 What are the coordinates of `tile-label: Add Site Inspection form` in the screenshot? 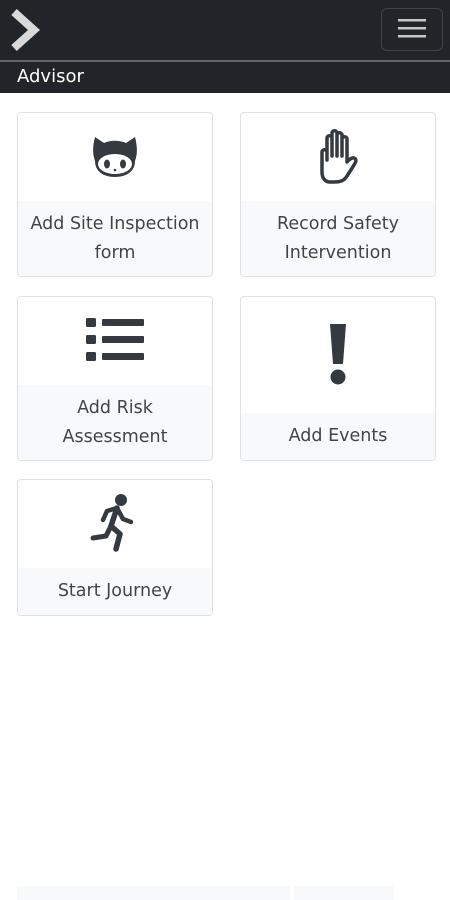 It's located at (115, 238).